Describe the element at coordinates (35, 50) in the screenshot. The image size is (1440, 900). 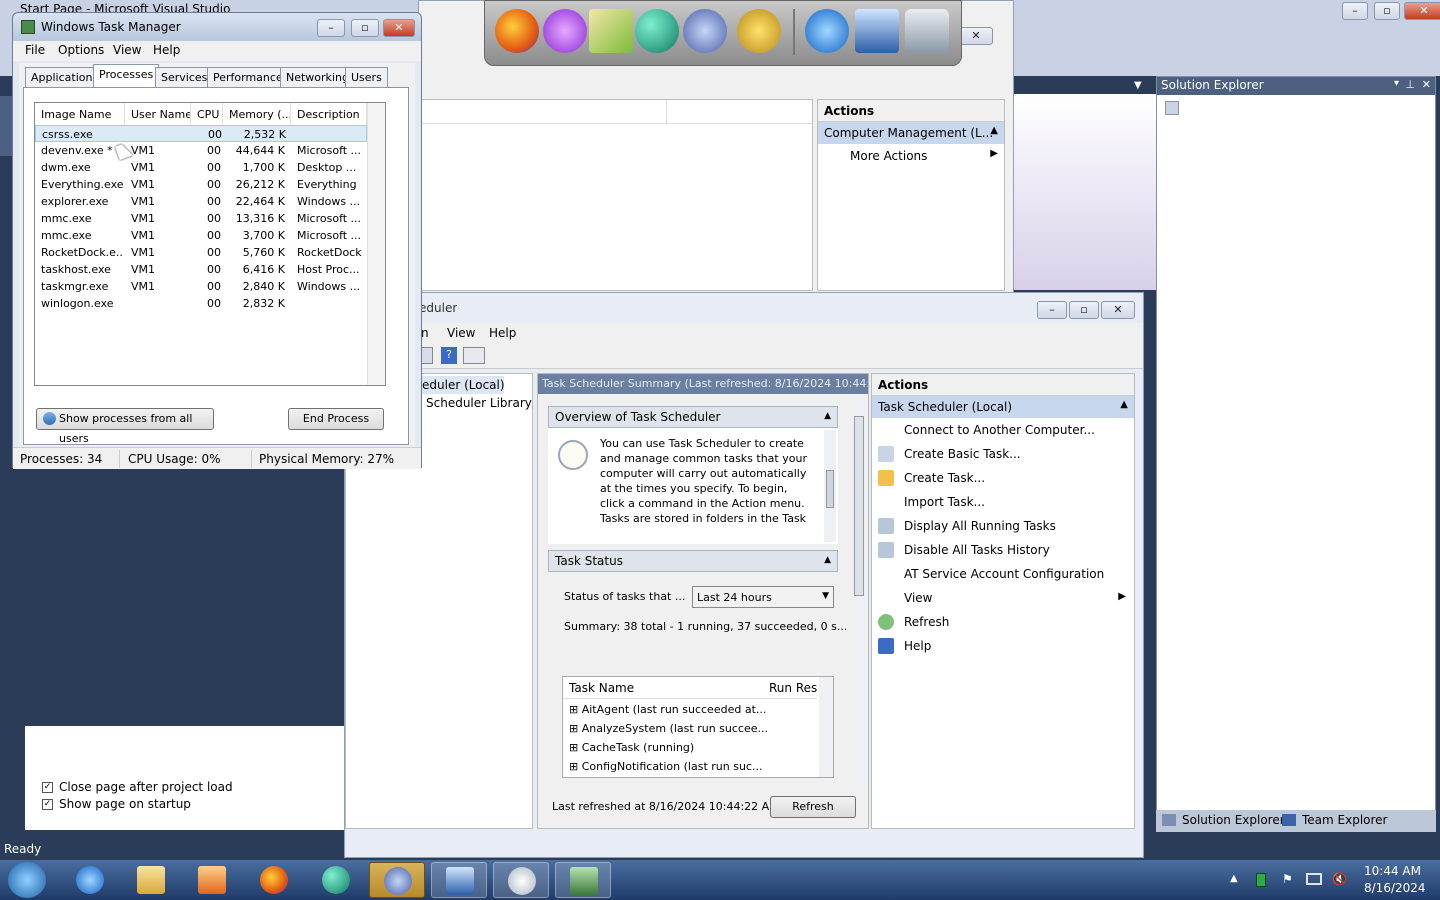
I see `menu-file: File` at that location.